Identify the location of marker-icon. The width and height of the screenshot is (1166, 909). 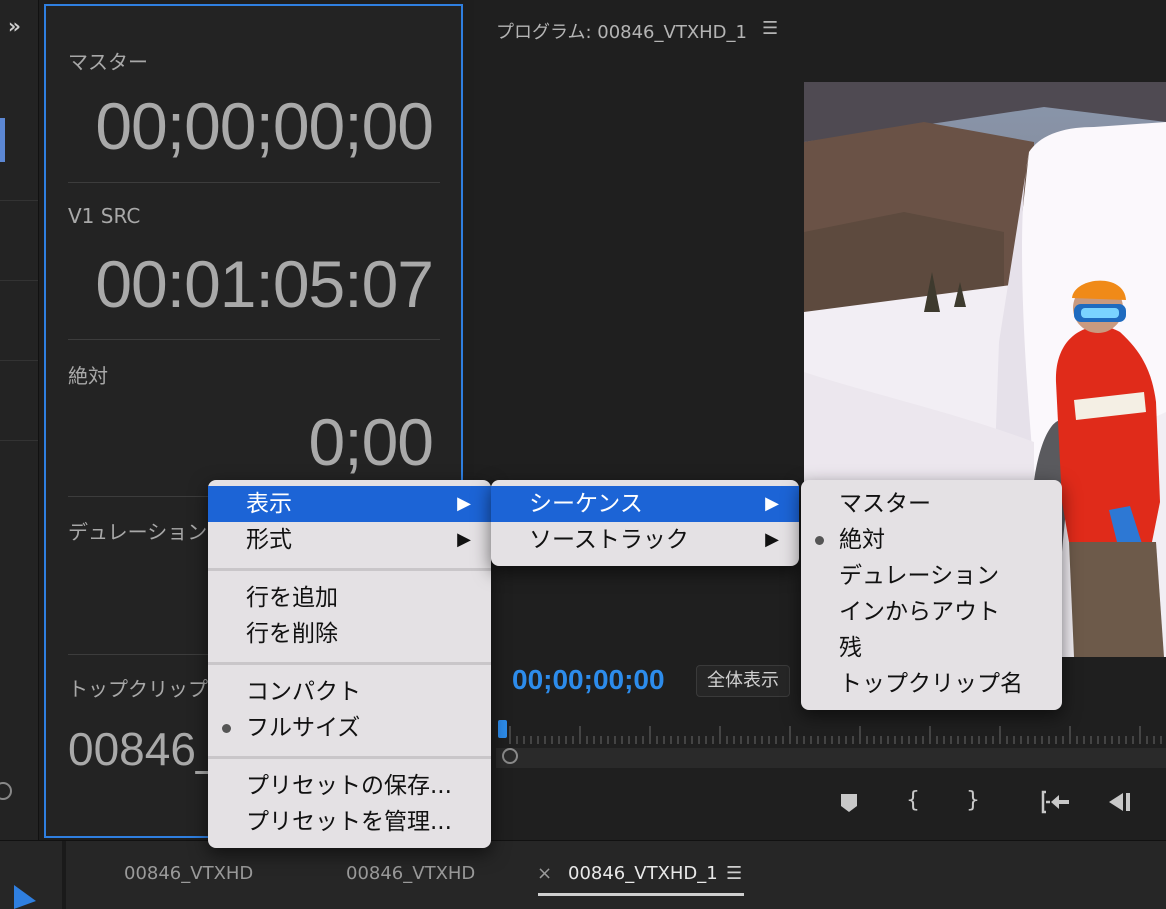
(849, 803).